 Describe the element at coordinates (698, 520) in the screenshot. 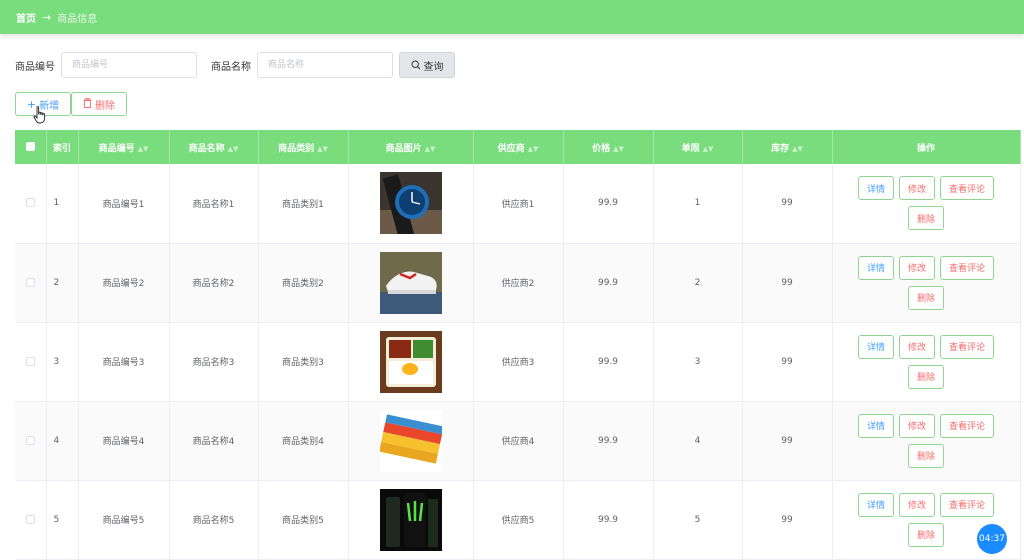

I see `cell-limit: 5` at that location.